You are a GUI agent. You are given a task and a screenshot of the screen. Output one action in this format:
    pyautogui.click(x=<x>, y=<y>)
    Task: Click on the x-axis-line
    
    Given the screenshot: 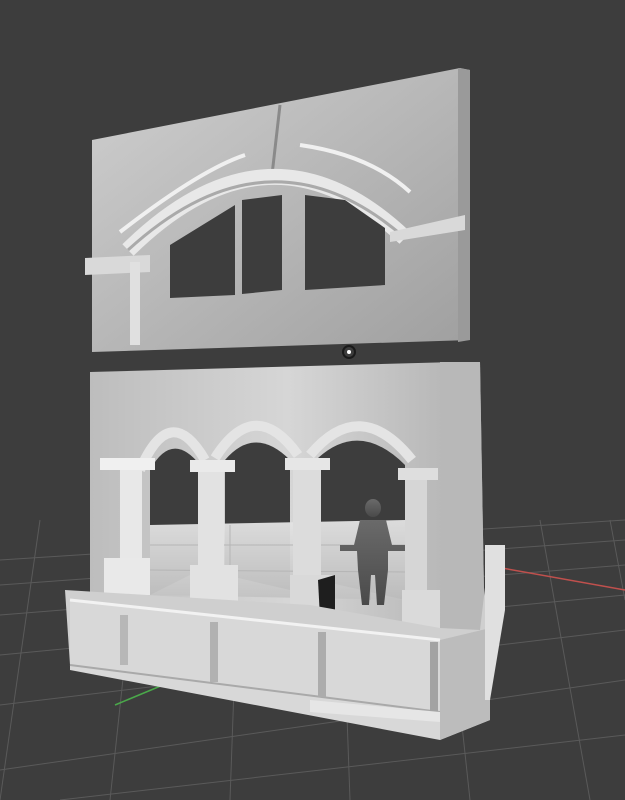 What is the action you would take?
    pyautogui.click(x=554, y=577)
    